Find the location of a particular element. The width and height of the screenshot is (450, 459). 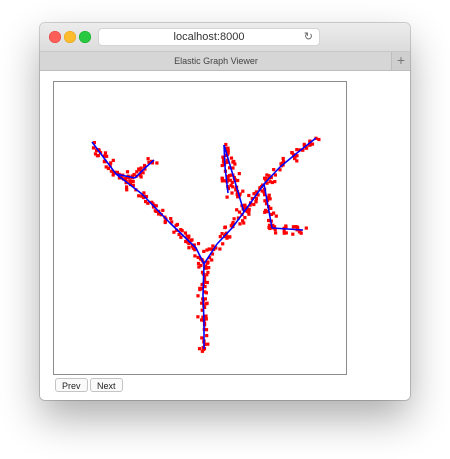

reload-icon: ↻ is located at coordinates (308, 37).